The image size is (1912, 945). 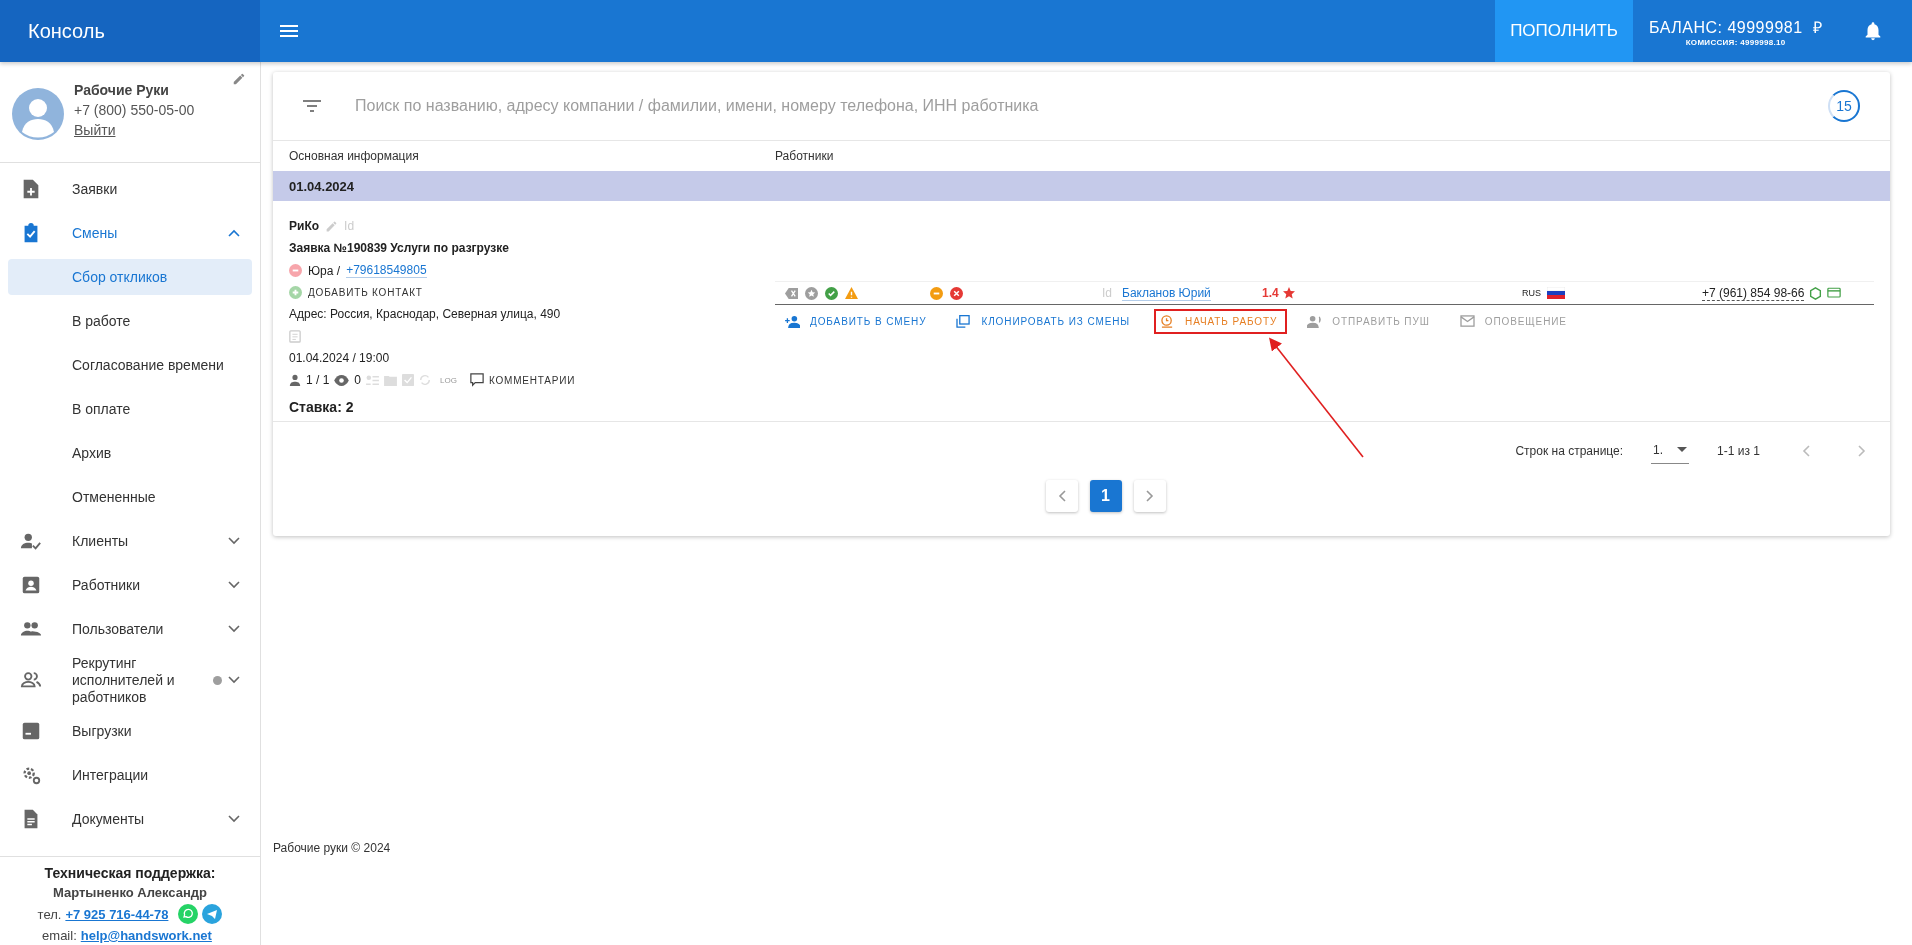 I want to click on person-plus-icon, so click(x=792, y=321).